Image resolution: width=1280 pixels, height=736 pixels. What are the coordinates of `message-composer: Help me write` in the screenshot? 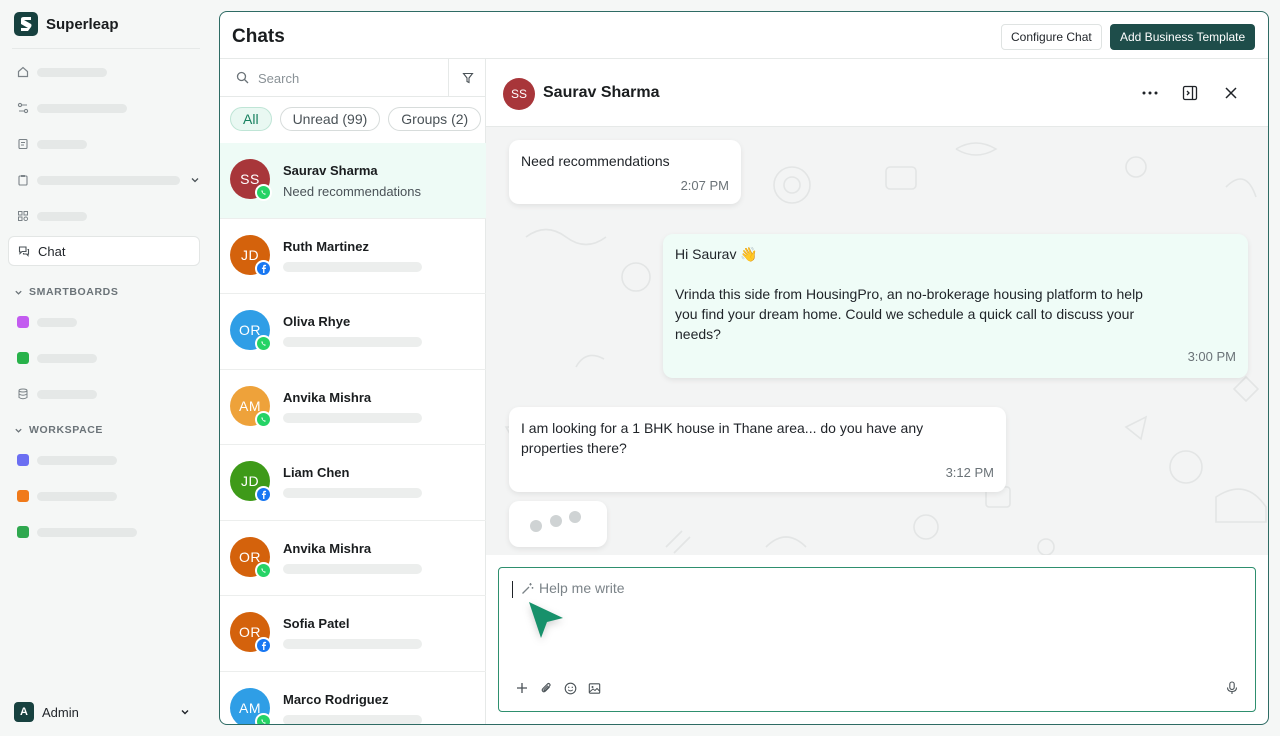 It's located at (877, 639).